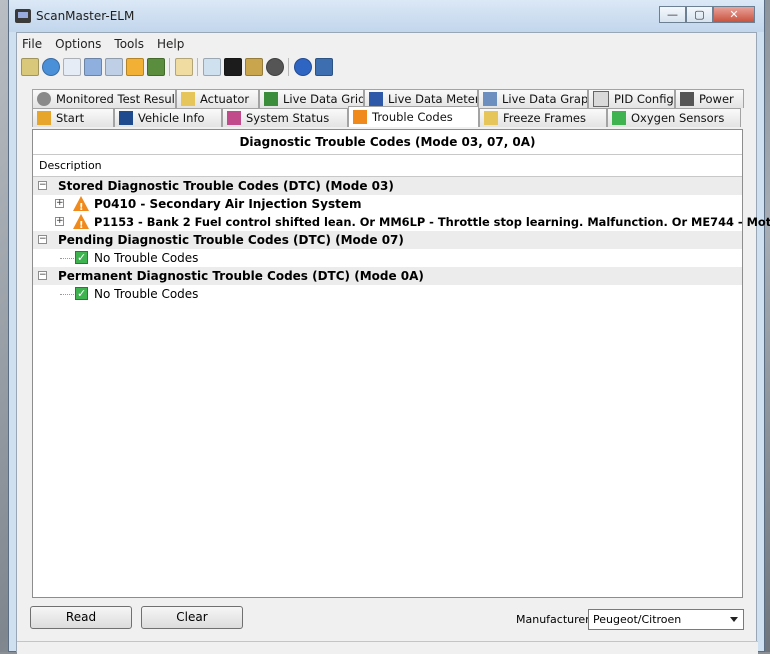 The height and width of the screenshot is (654, 770). What do you see at coordinates (678, 118) in the screenshot?
I see `tab-label: Oxygen Sensors` at bounding box center [678, 118].